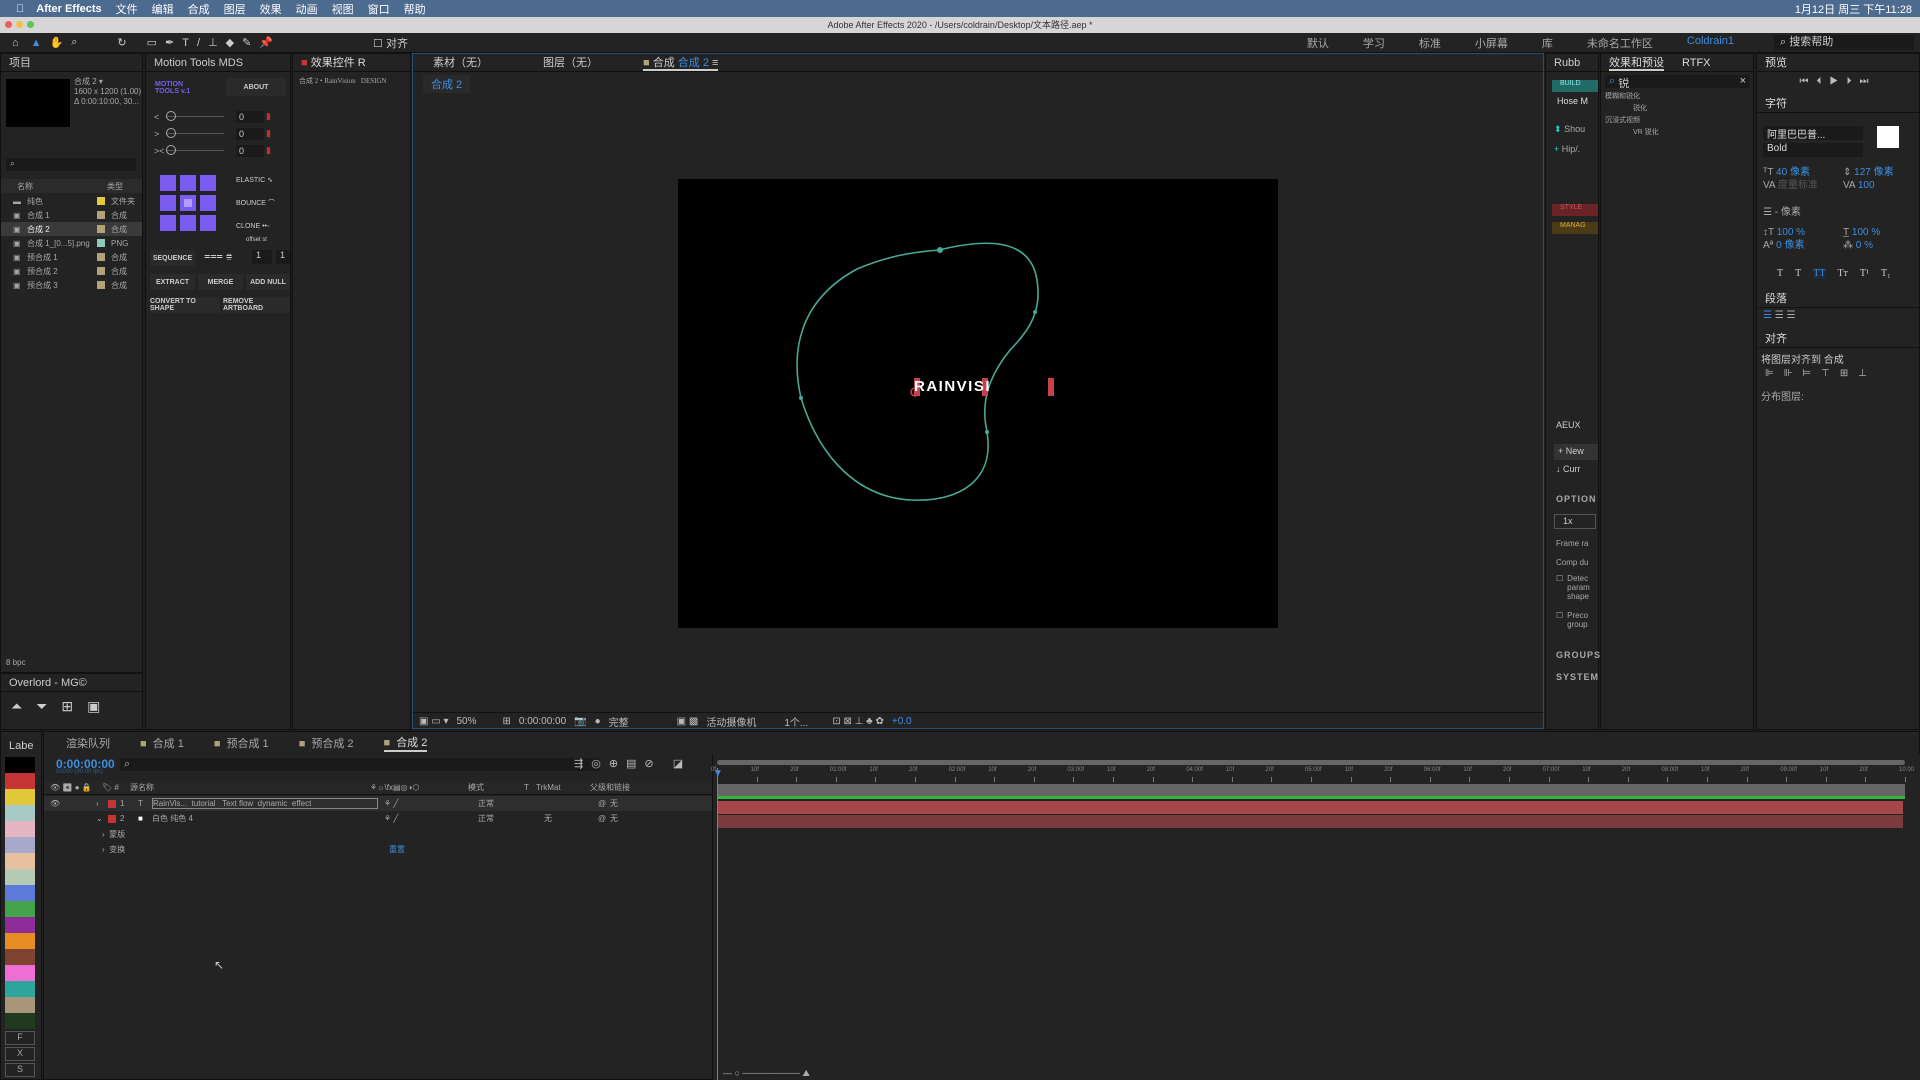  What do you see at coordinates (1318, 43) in the screenshot?
I see `workspace-default: 默认` at bounding box center [1318, 43].